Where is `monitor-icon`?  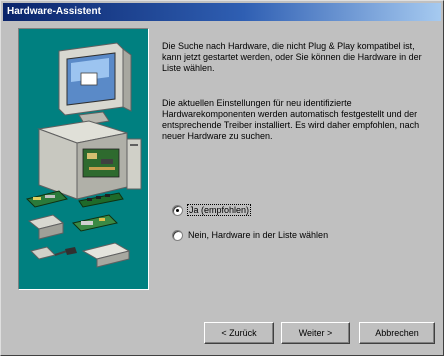
monitor-icon is located at coordinates (95, 84).